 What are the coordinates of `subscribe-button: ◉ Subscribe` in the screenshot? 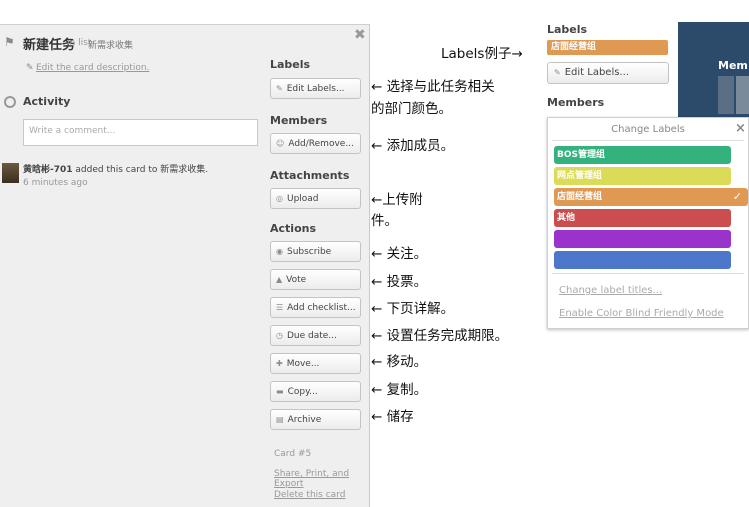 It's located at (315, 251).